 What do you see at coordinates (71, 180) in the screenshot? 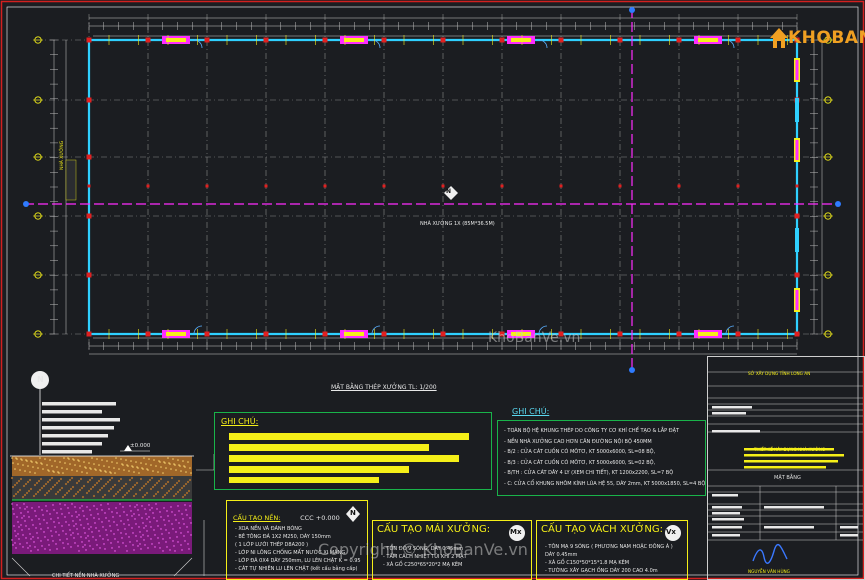
I see `side-label-box` at bounding box center [71, 180].